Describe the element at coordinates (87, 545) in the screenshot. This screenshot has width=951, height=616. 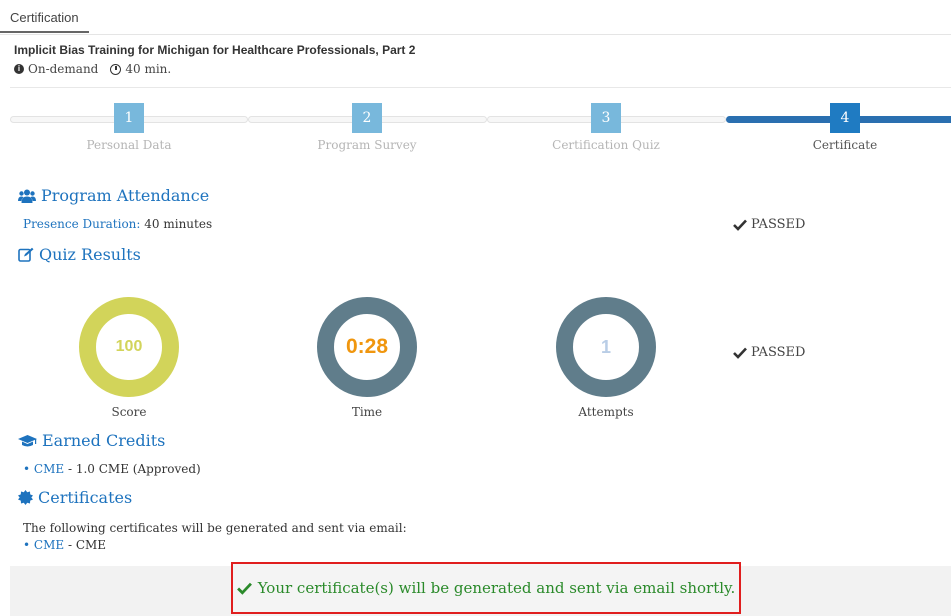
I see `certificate-detail: - CME` at that location.